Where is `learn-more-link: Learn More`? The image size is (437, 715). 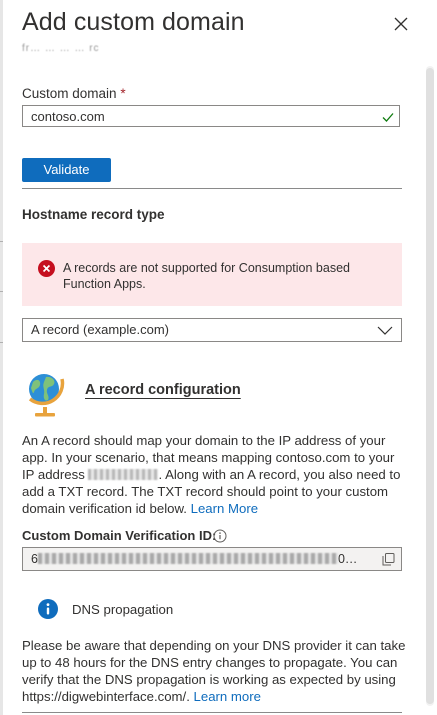 learn-more-link: Learn More is located at coordinates (224, 508).